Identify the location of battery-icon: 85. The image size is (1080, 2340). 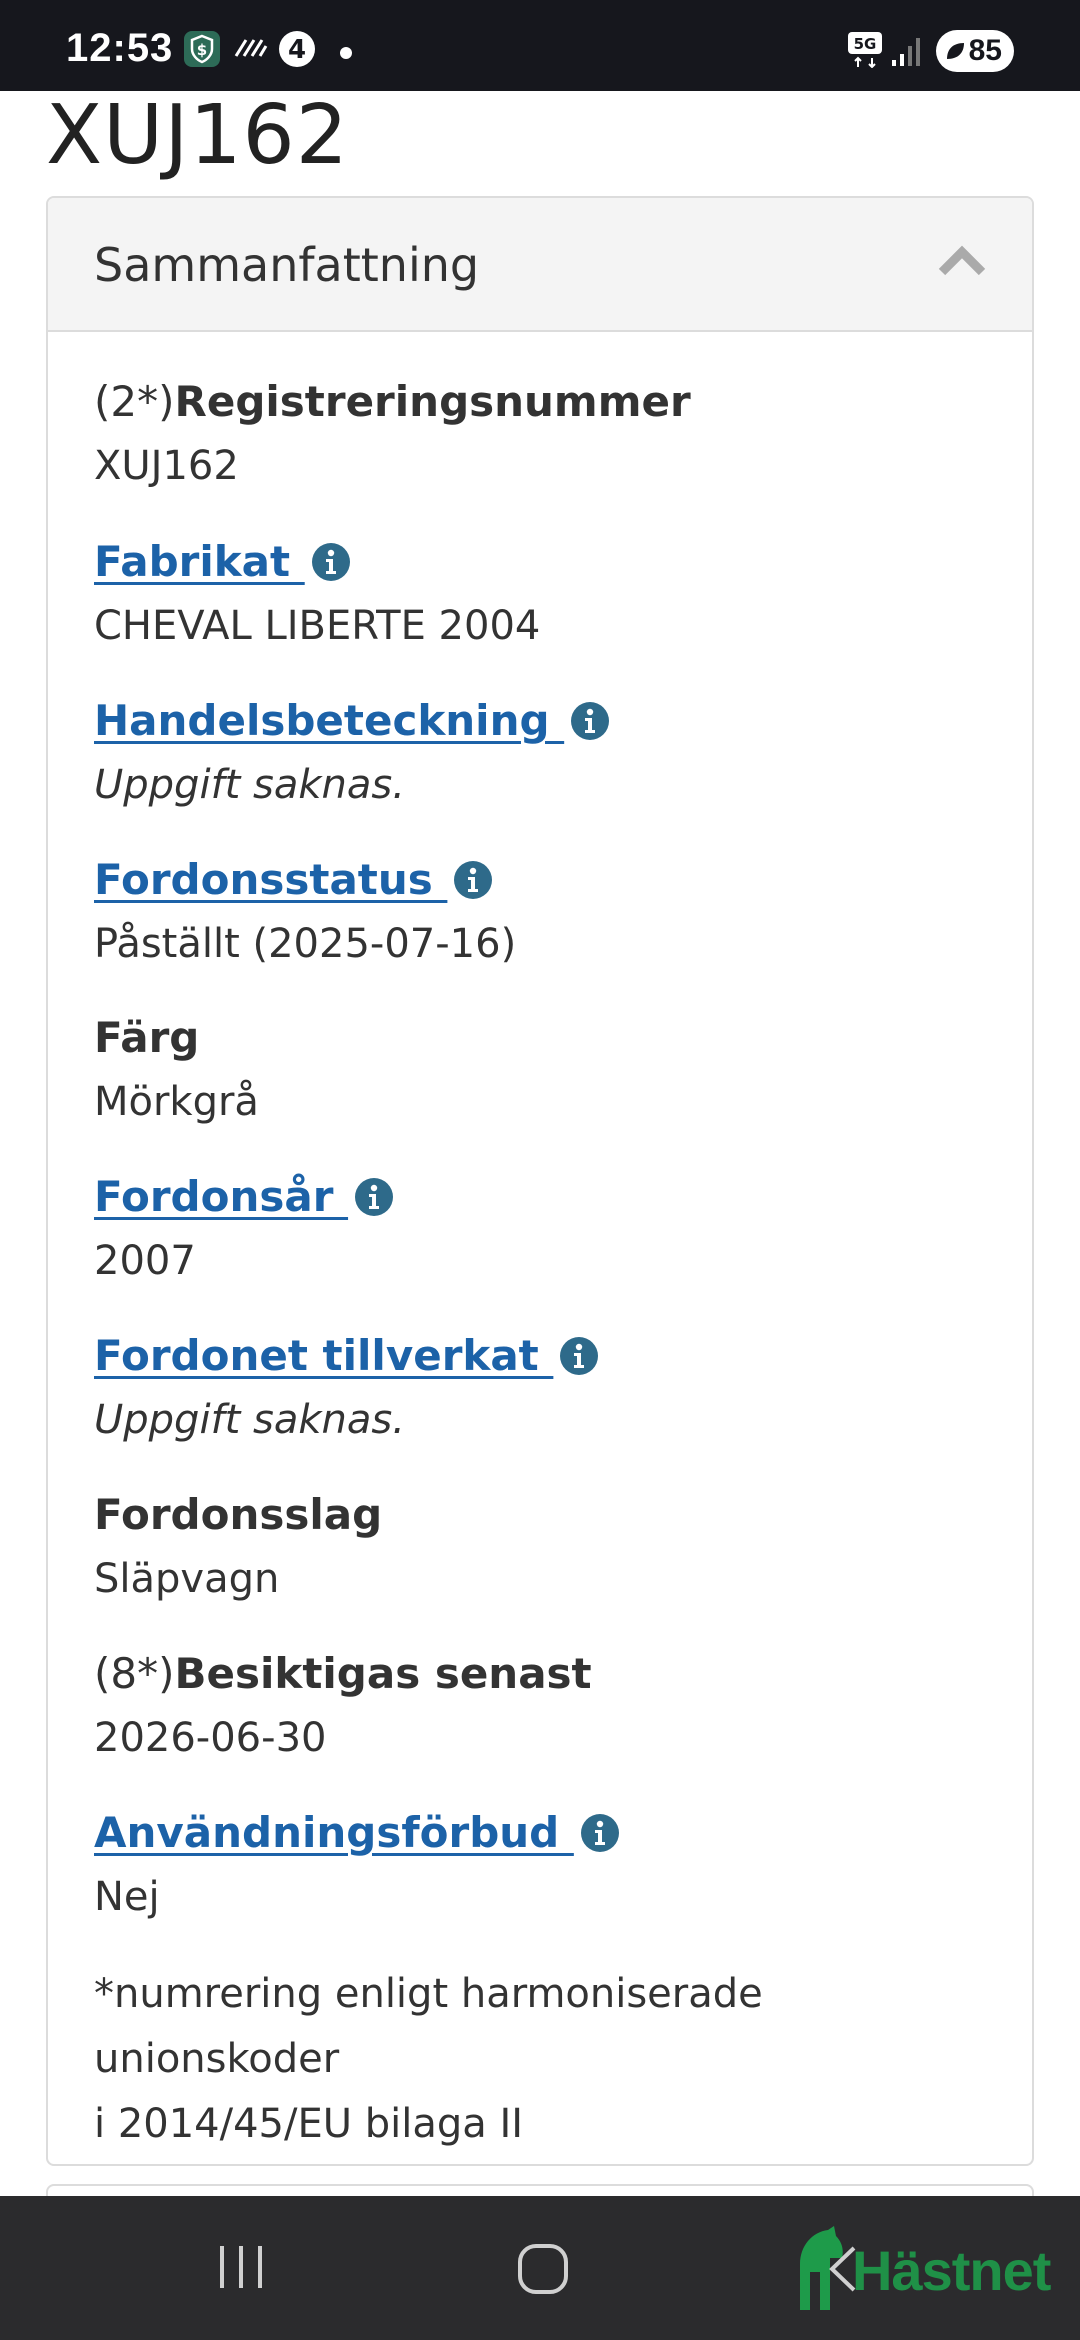
(975, 51).